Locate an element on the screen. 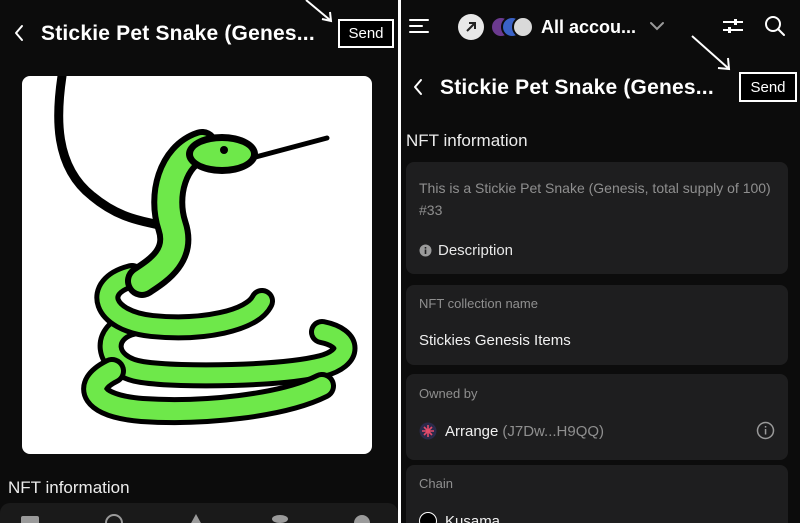  globe-icon is located at coordinates (114, 518).